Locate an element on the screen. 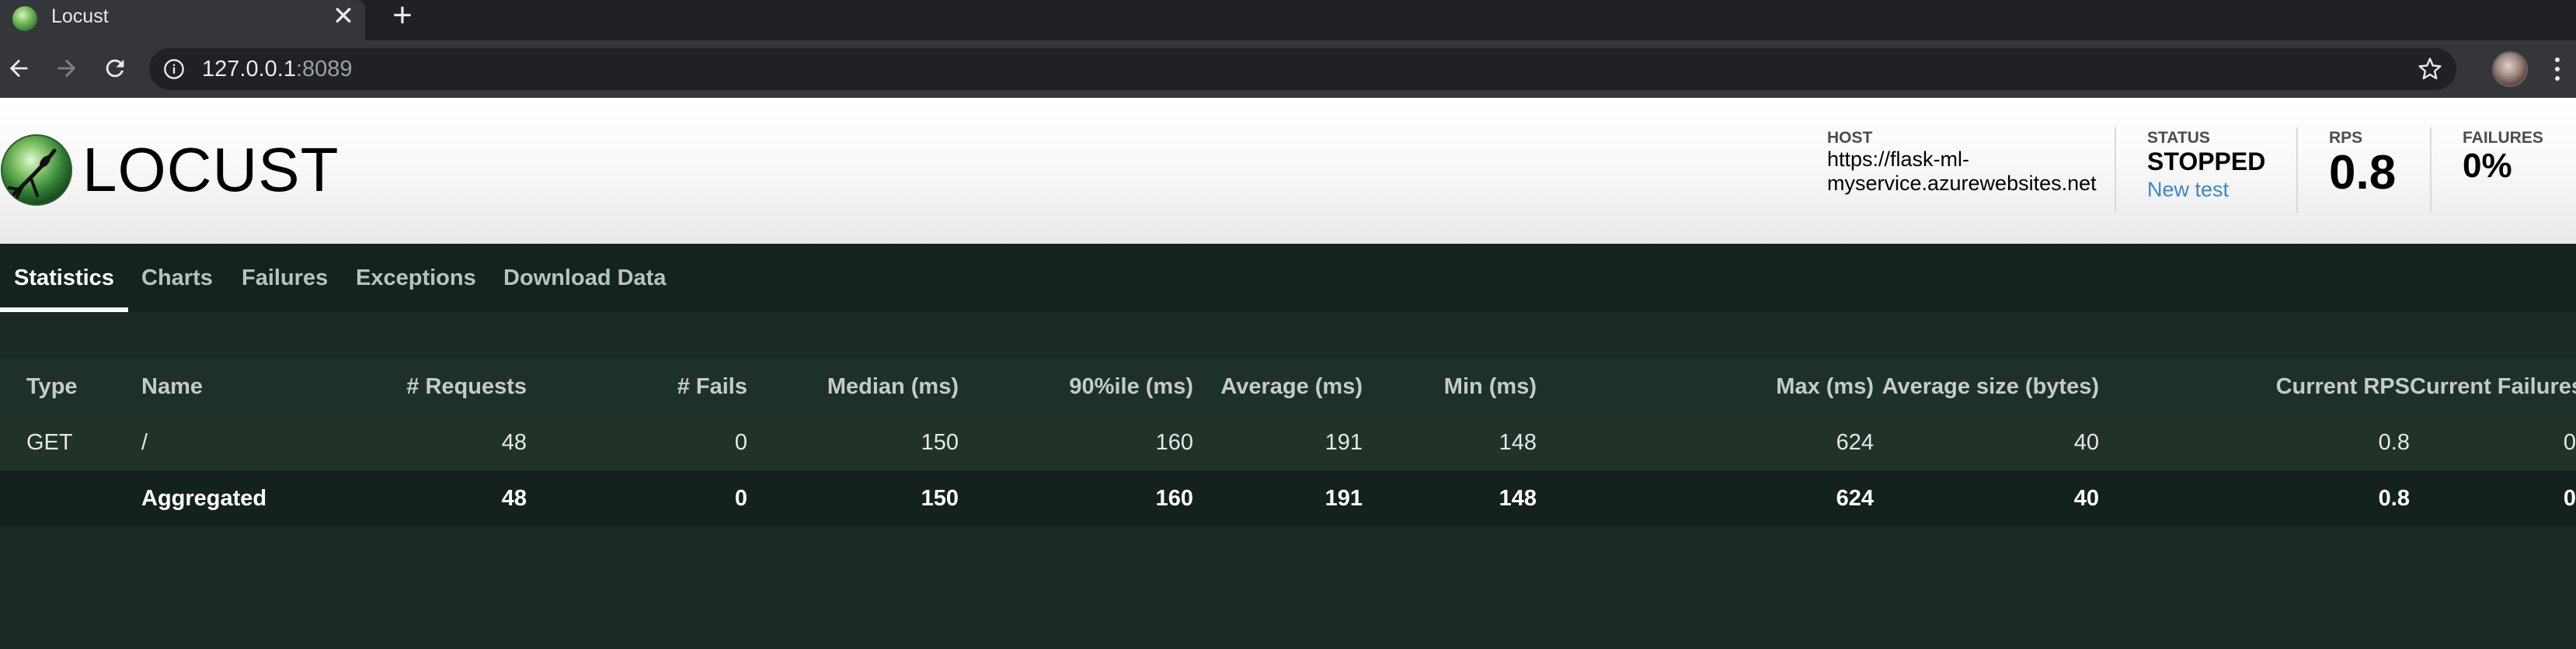 The image size is (2576, 649). failures-label: FAILURES is located at coordinates (2503, 138).